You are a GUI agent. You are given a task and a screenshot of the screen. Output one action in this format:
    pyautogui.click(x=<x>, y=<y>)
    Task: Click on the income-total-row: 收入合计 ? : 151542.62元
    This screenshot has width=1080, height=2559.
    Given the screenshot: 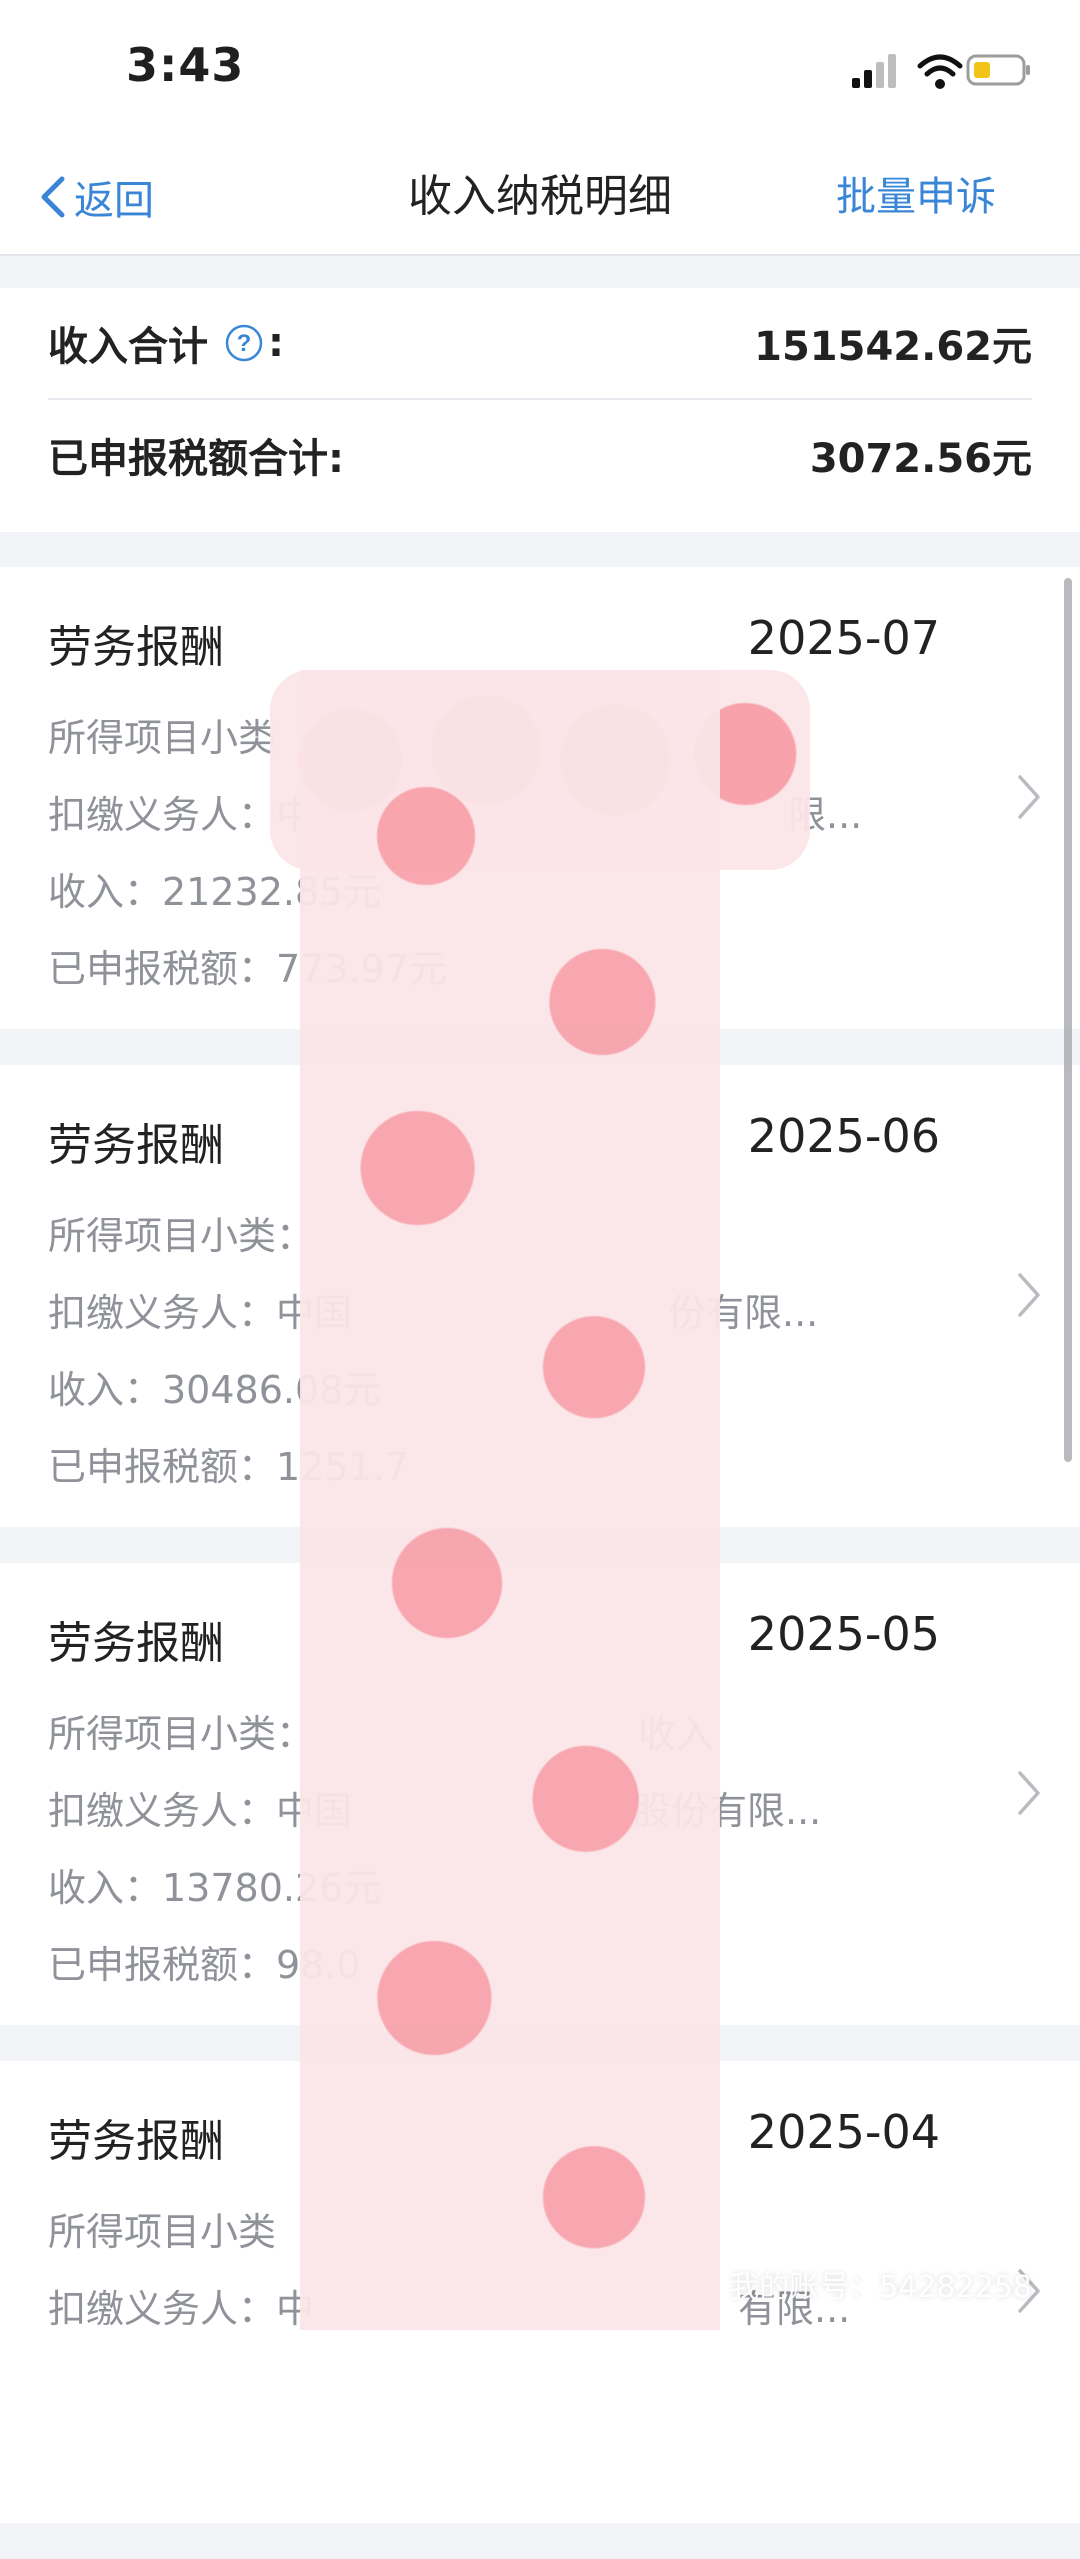 What is the action you would take?
    pyautogui.click(x=540, y=344)
    